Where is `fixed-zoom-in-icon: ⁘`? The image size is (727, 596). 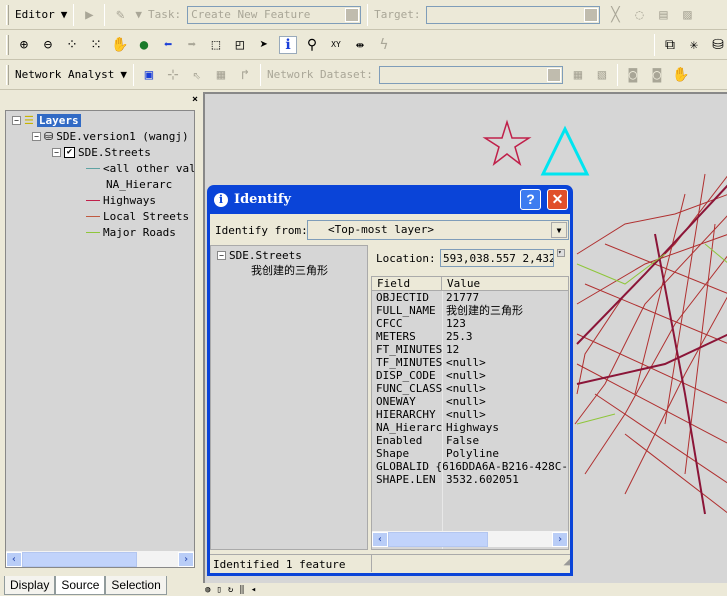 fixed-zoom-in-icon: ⁘ is located at coordinates (72, 45).